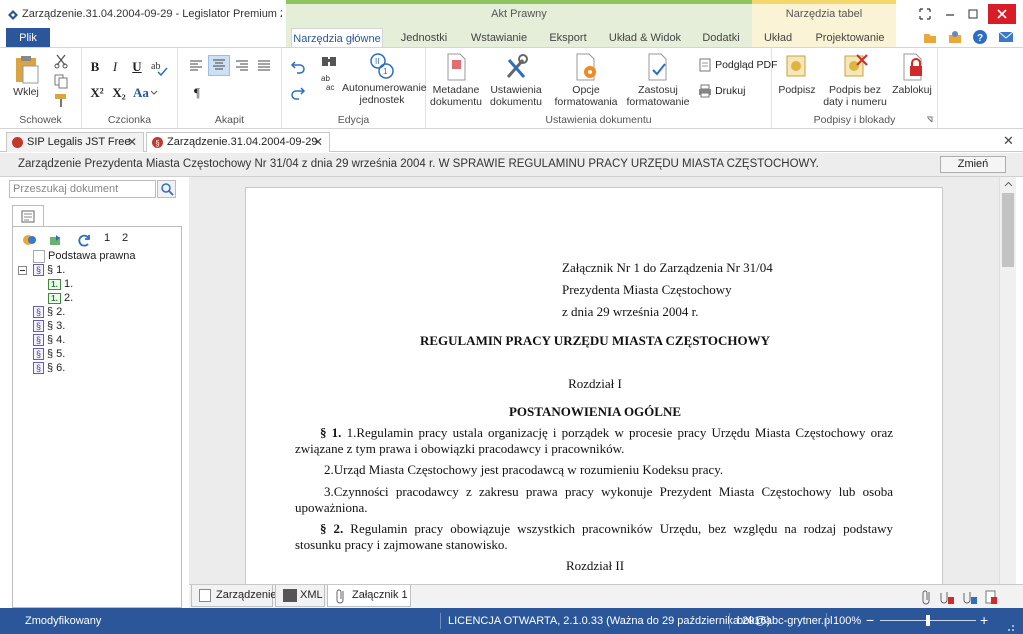  Describe the element at coordinates (630, 311) in the screenshot. I see `attachment-header-line: z dnia 29 września 2004 r.` at that location.